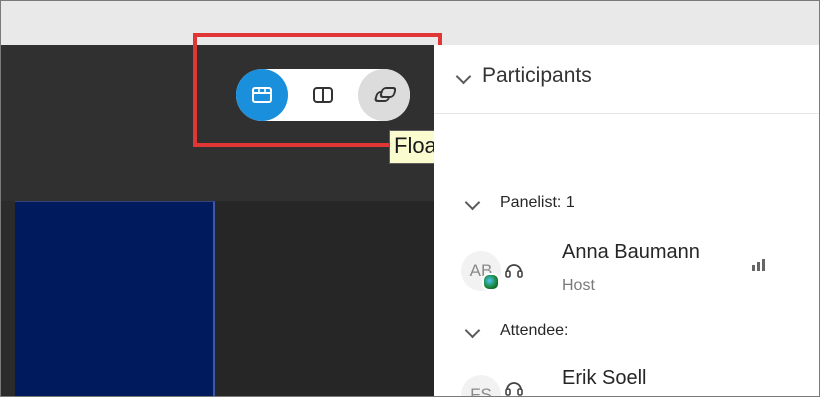 This screenshot has height=397, width=820. I want to click on participants-header: Participants, so click(626, 79).